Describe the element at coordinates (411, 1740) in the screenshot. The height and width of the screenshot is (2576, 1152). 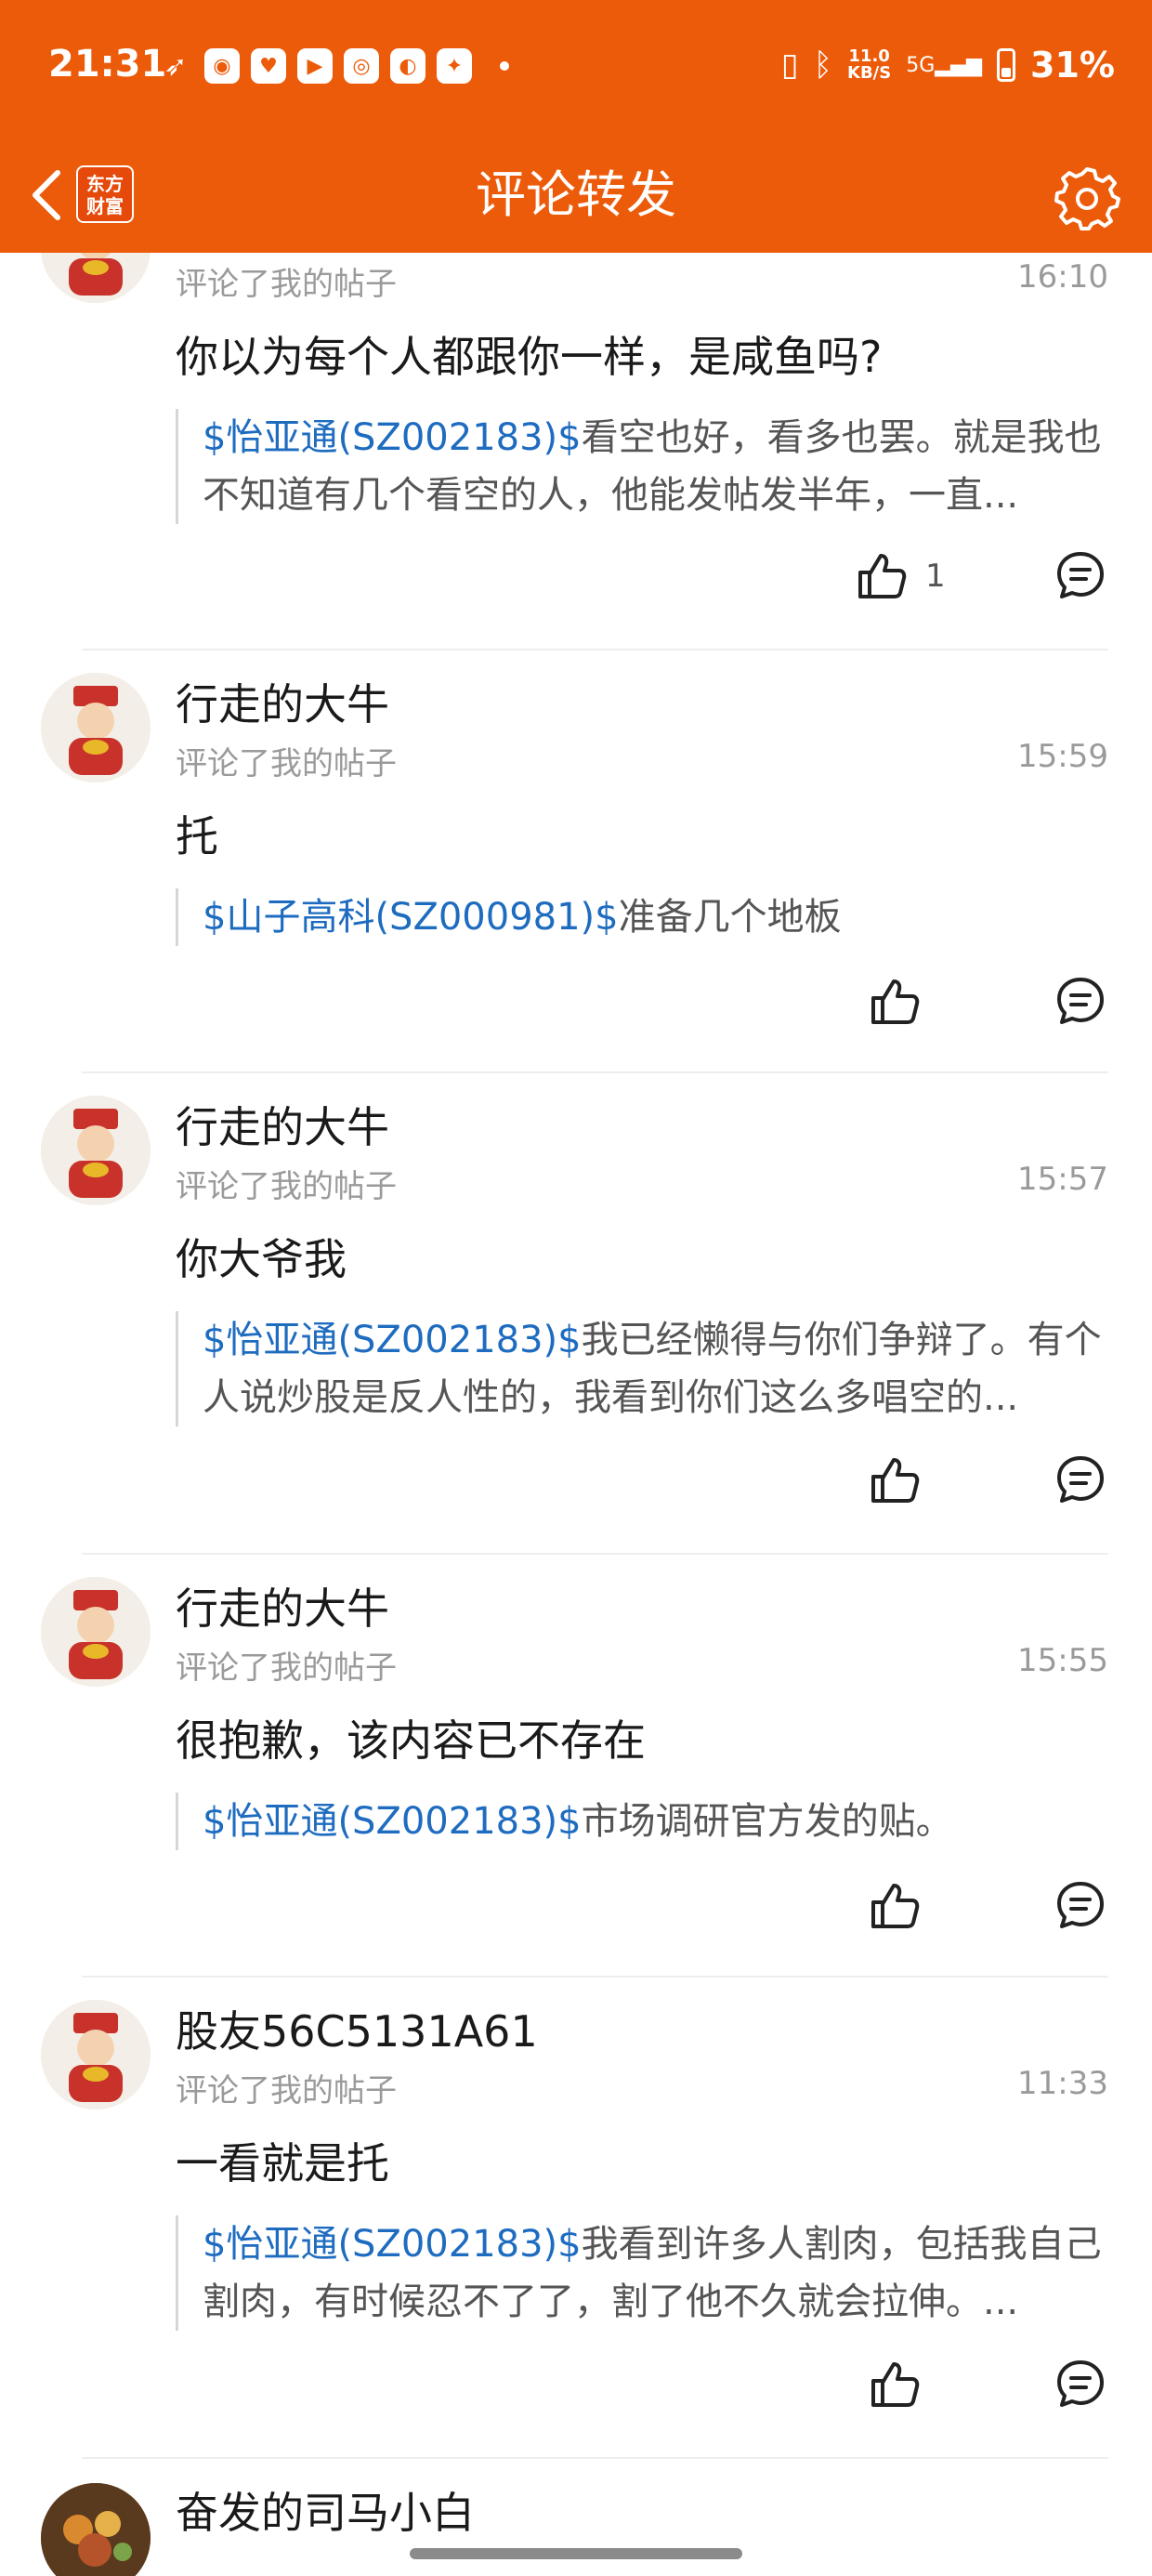
I see `comment-text: 很抱歉，该内容已不存在` at that location.